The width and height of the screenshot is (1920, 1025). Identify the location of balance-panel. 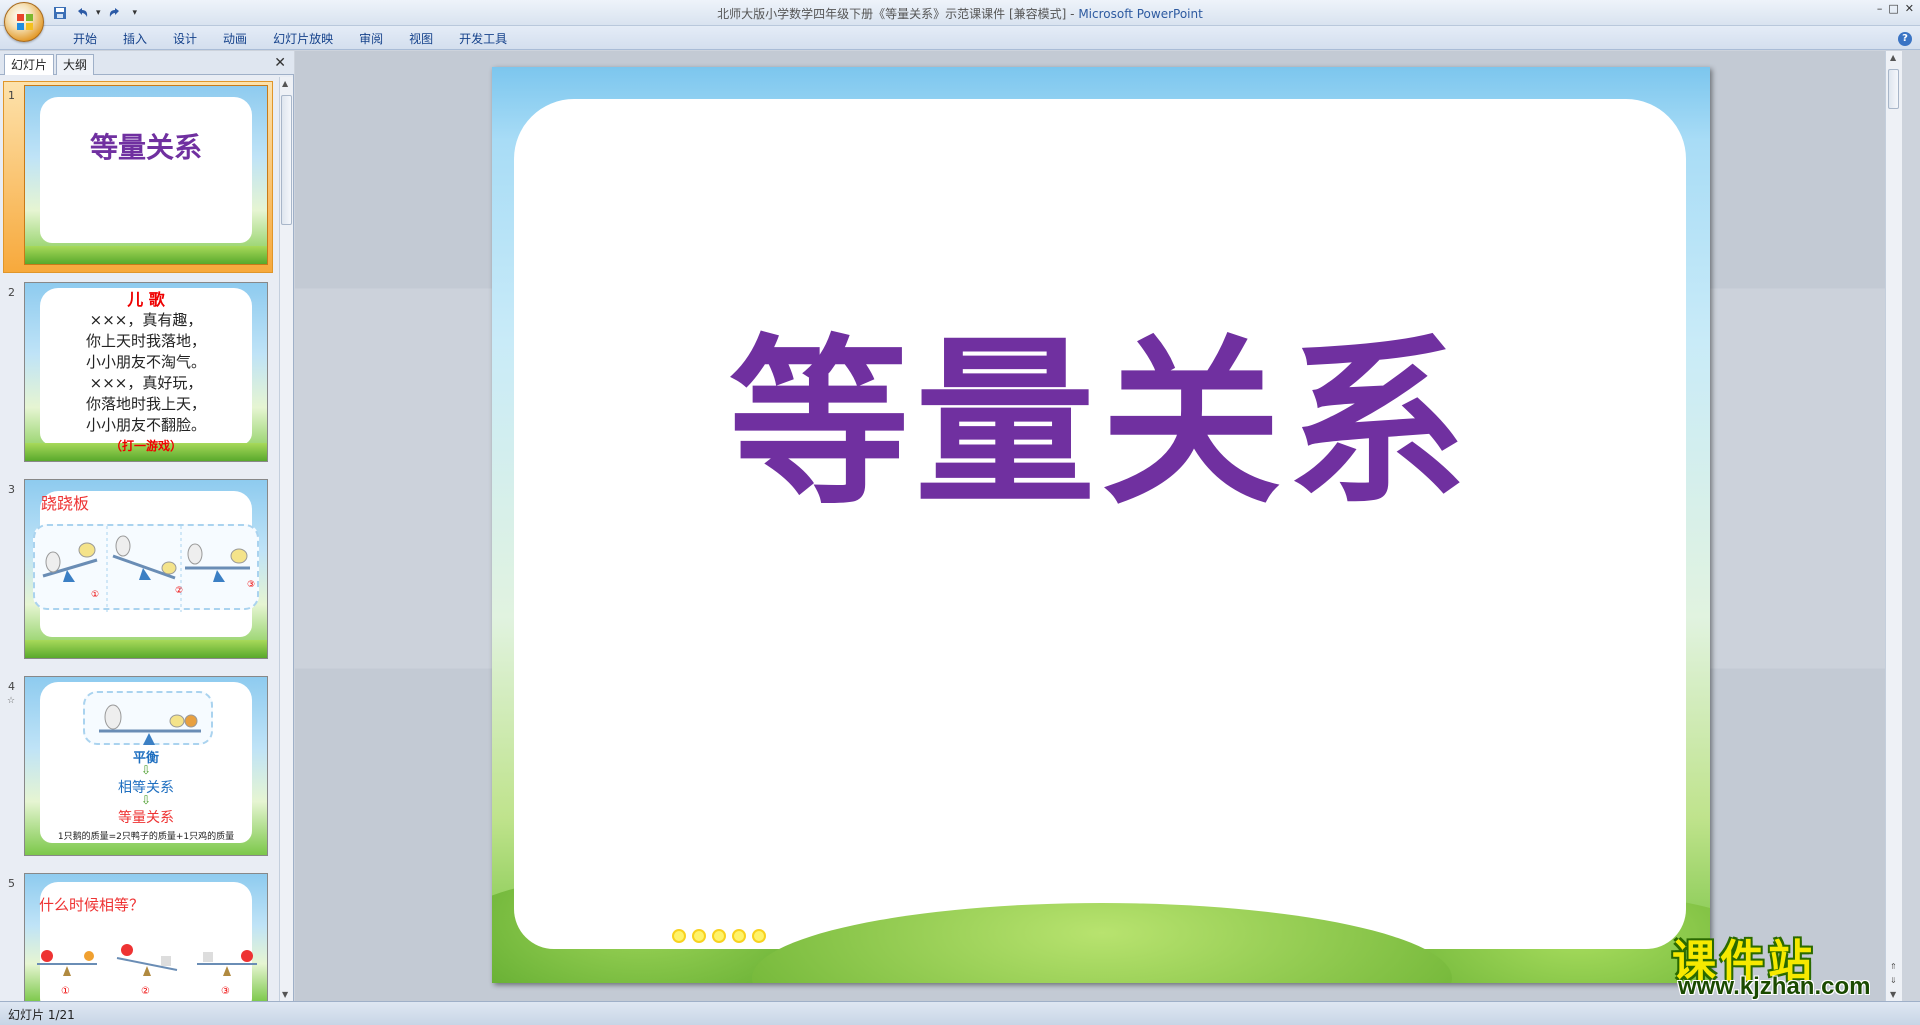
(148, 718).